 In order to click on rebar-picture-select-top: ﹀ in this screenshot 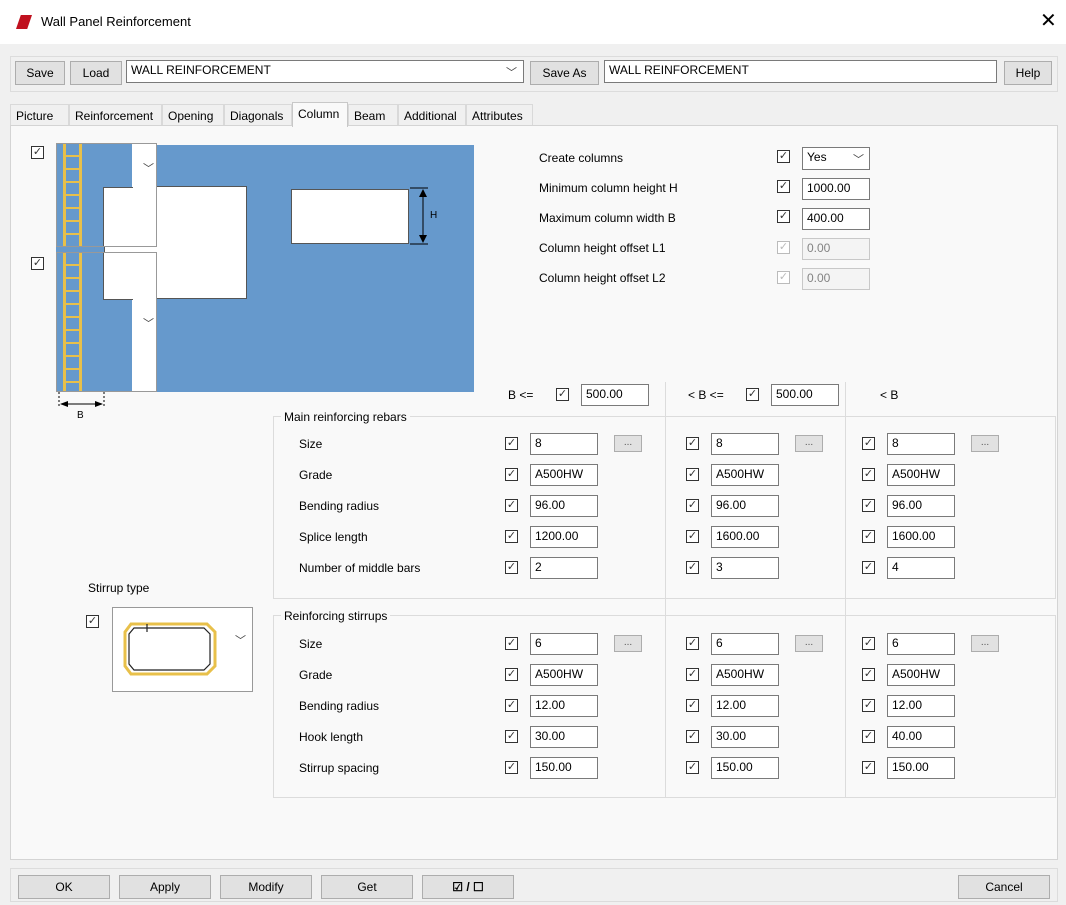, I will do `click(106, 195)`.